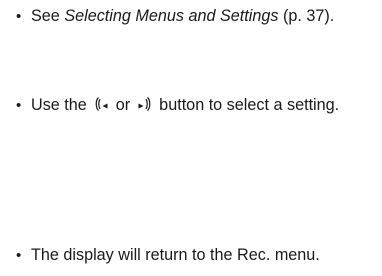 The image size is (382, 276). I want to click on left-arrow-button-icon, so click(101, 104).